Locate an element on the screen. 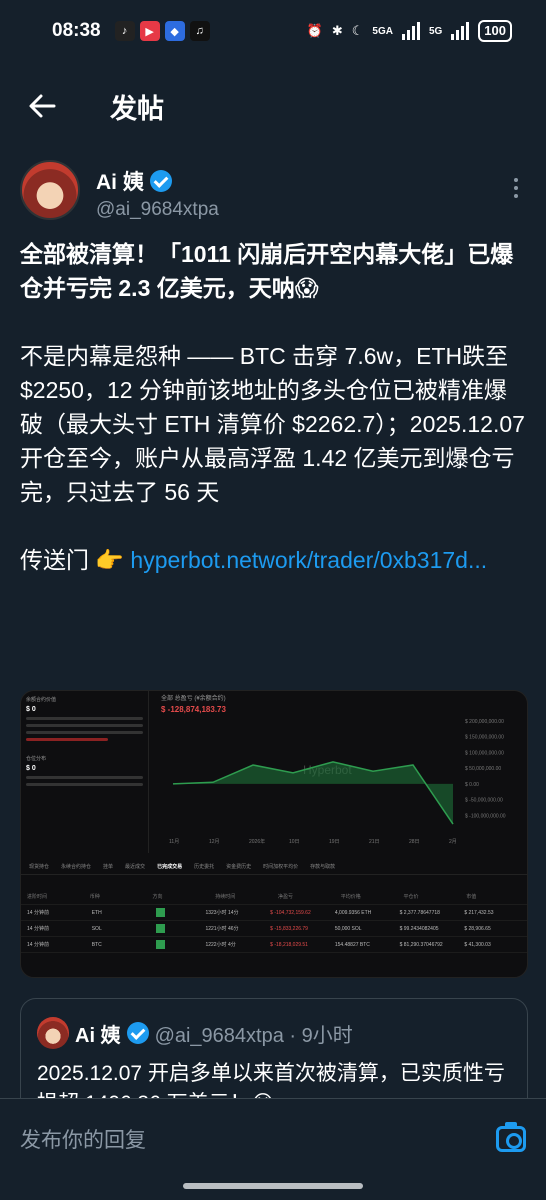 The height and width of the screenshot is (1200, 546). x-tick-label: 11月 is located at coordinates (174, 842).